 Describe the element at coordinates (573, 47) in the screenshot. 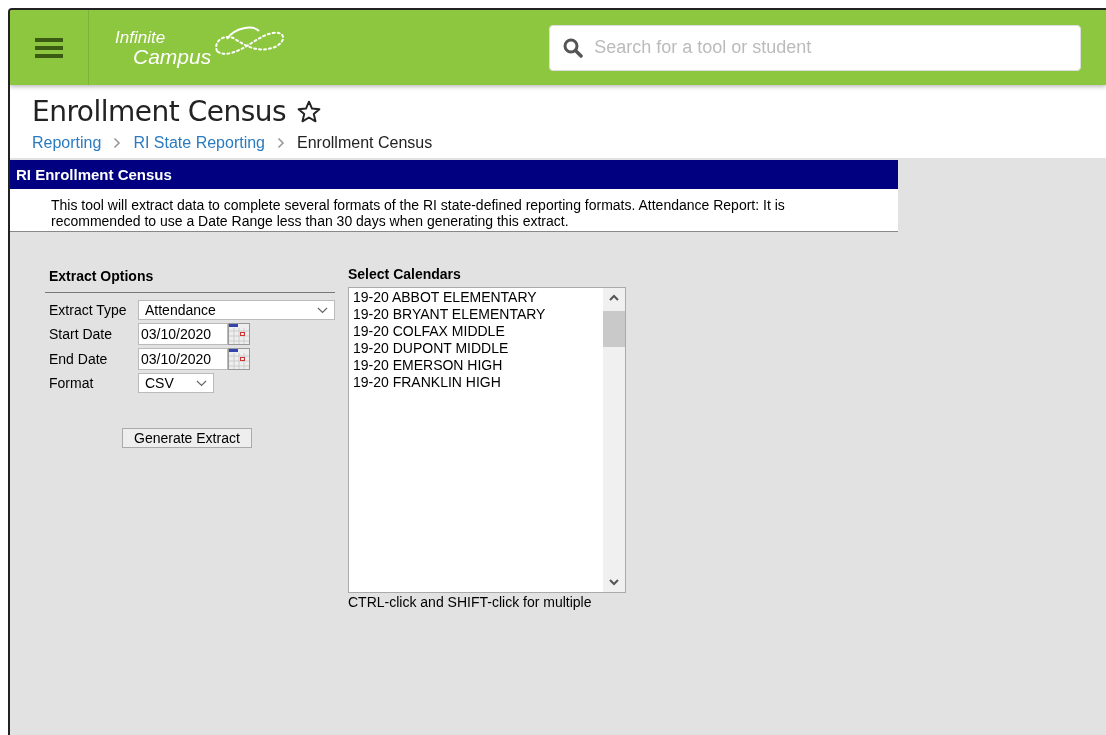

I see `search-icon` at that location.